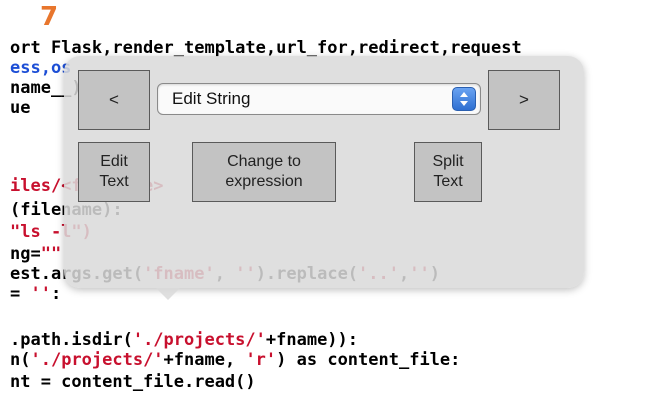  Describe the element at coordinates (20, 360) in the screenshot. I see `code-token: n(` at that location.